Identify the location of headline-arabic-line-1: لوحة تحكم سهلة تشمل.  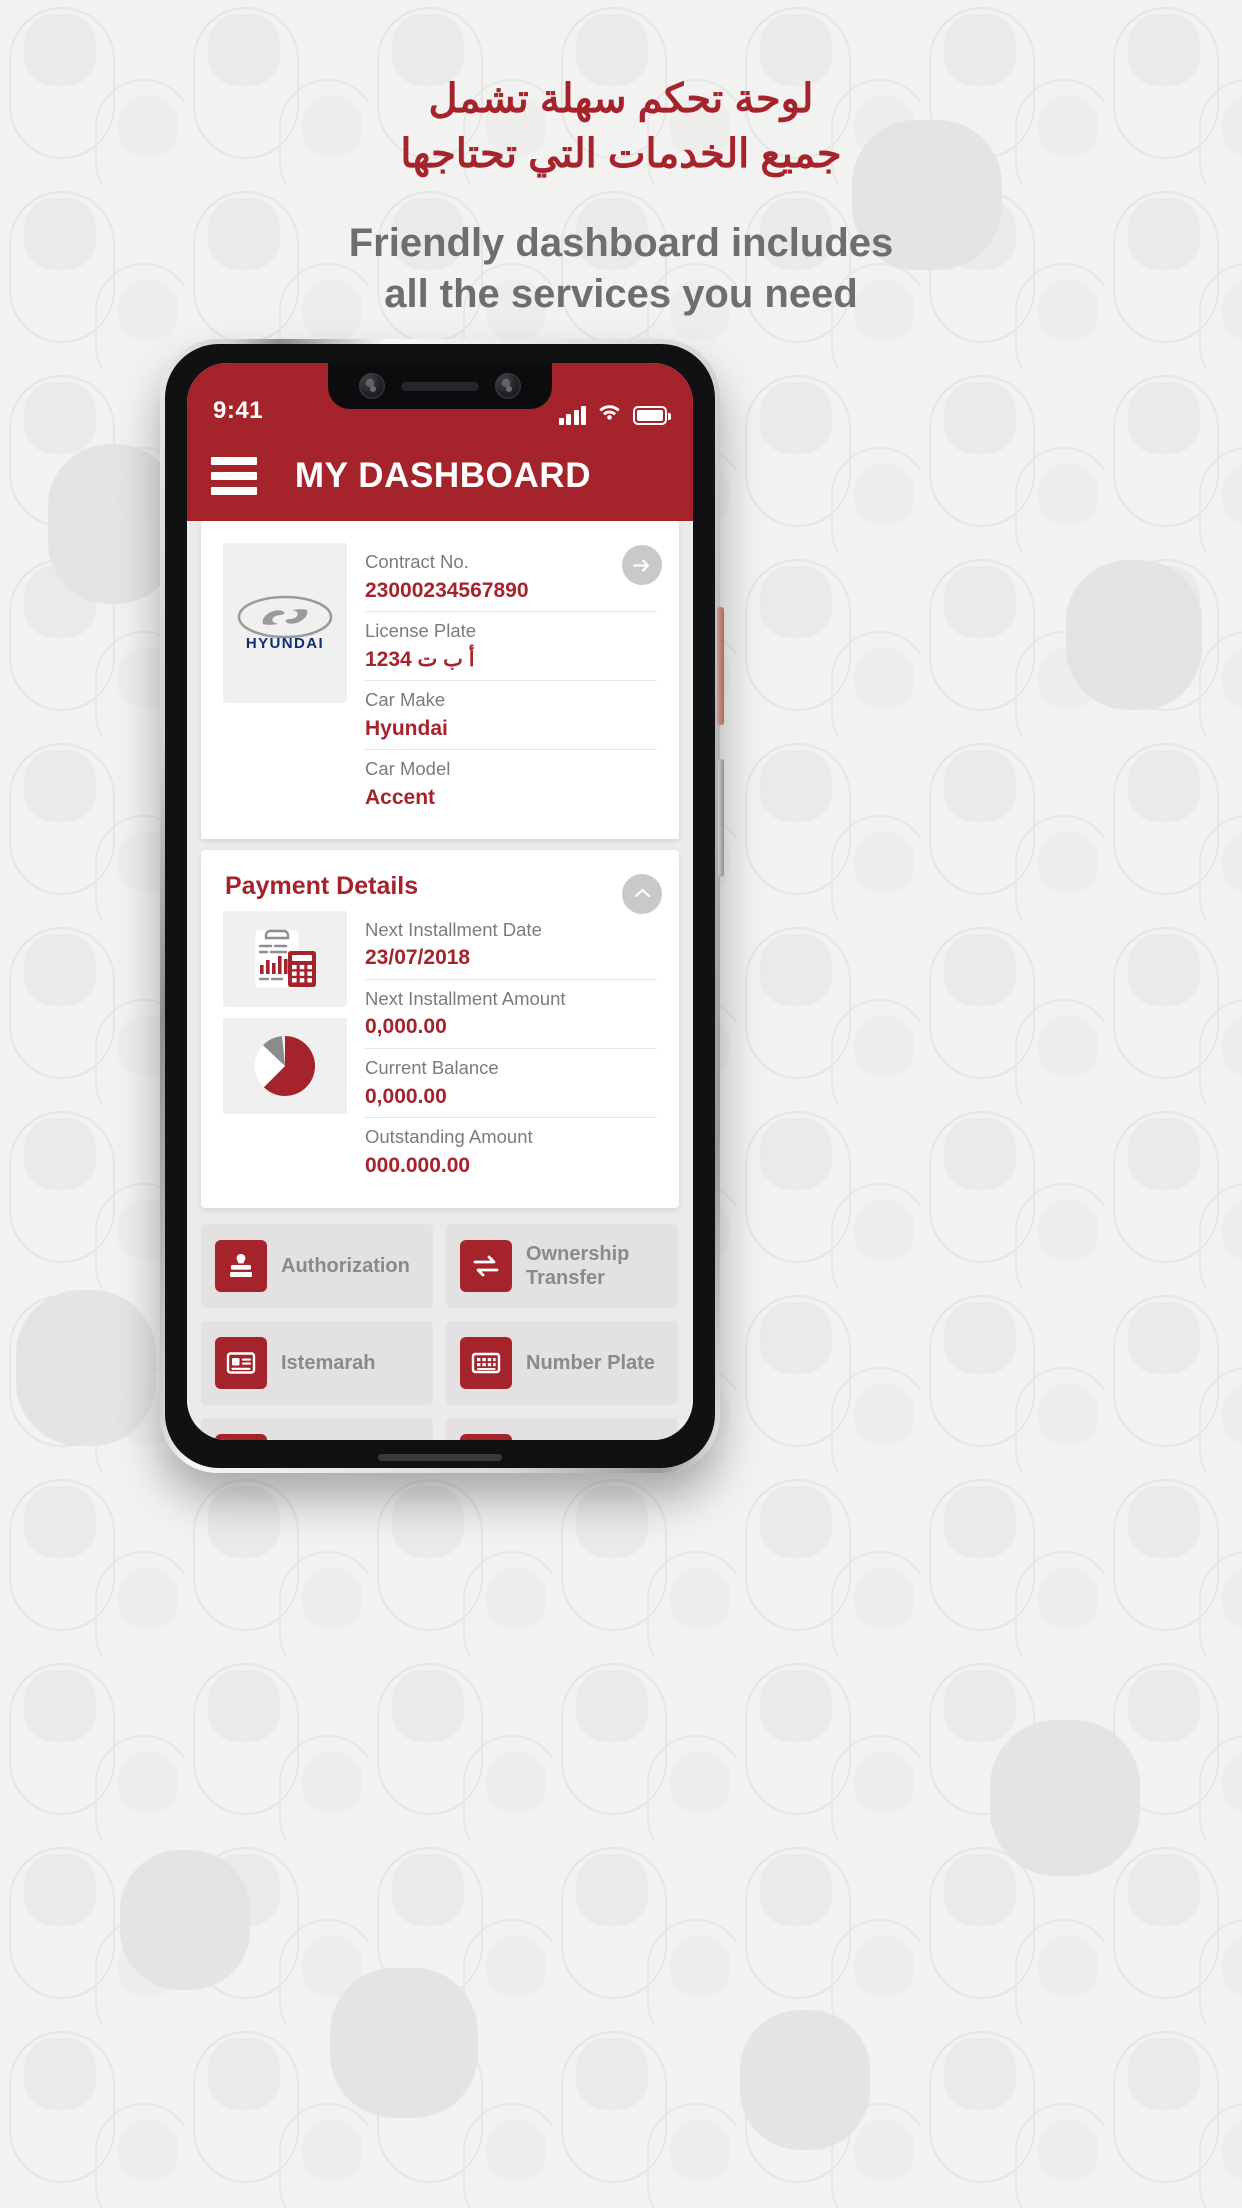
(621, 99).